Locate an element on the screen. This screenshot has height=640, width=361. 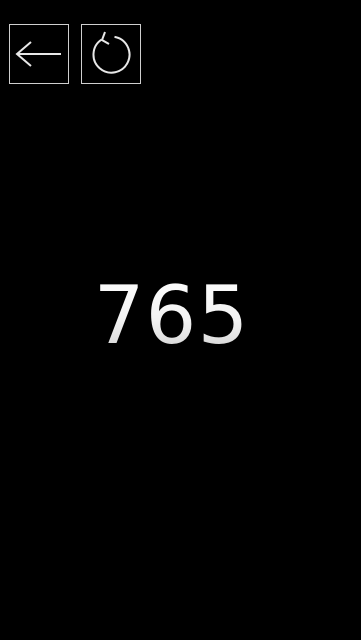
arrow-left-icon is located at coordinates (39, 54).